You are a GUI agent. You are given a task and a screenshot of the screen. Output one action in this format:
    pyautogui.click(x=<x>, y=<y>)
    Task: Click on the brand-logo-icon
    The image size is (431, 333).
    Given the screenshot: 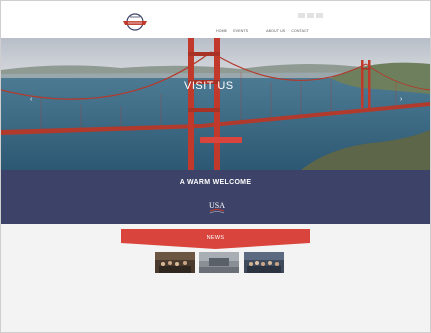 What is the action you would take?
    pyautogui.click(x=135, y=22)
    